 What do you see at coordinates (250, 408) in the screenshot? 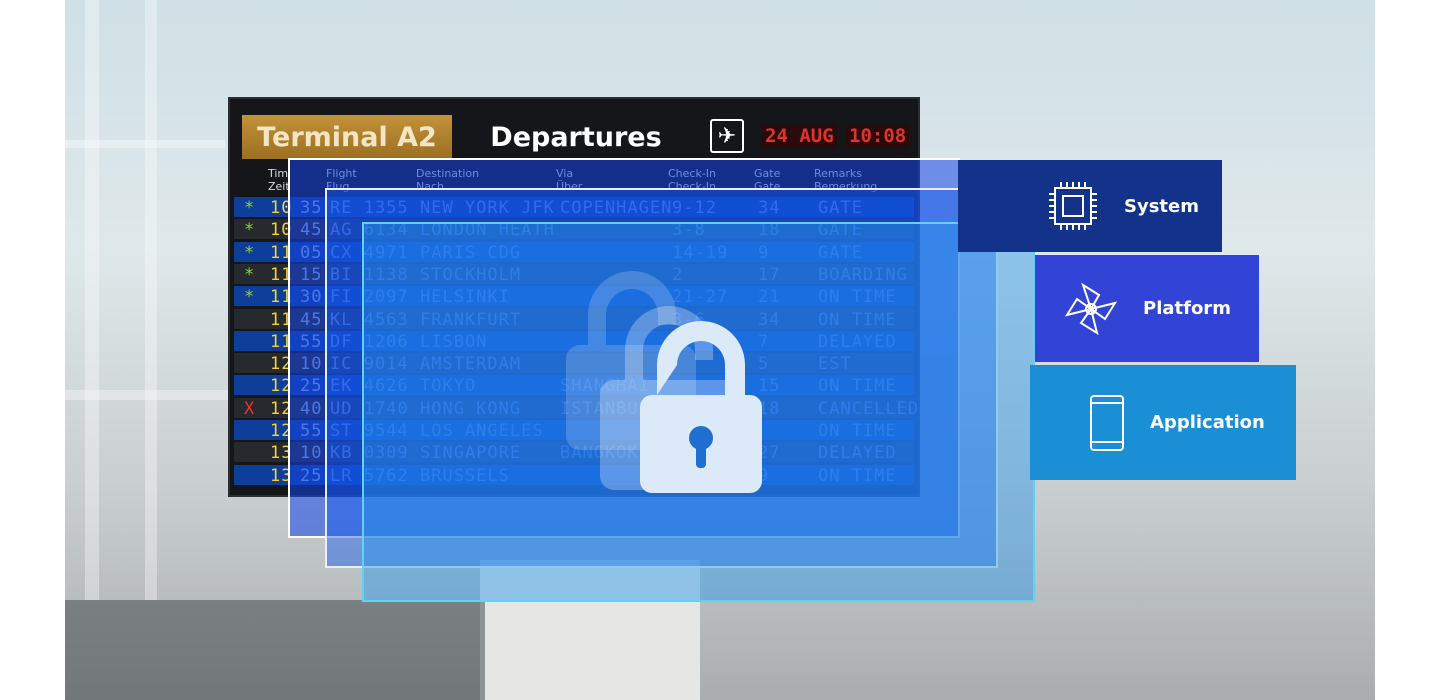
I see `cell-mark: X` at bounding box center [250, 408].